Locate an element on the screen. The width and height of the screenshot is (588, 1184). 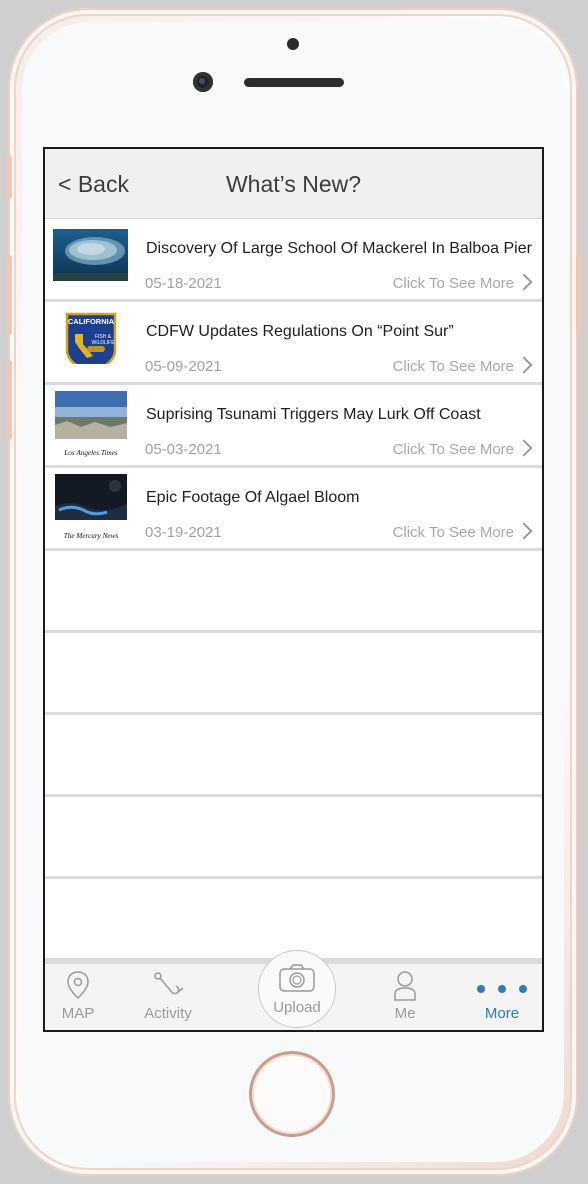
source-masthead: Los Angeles Times is located at coordinates (90, 453).